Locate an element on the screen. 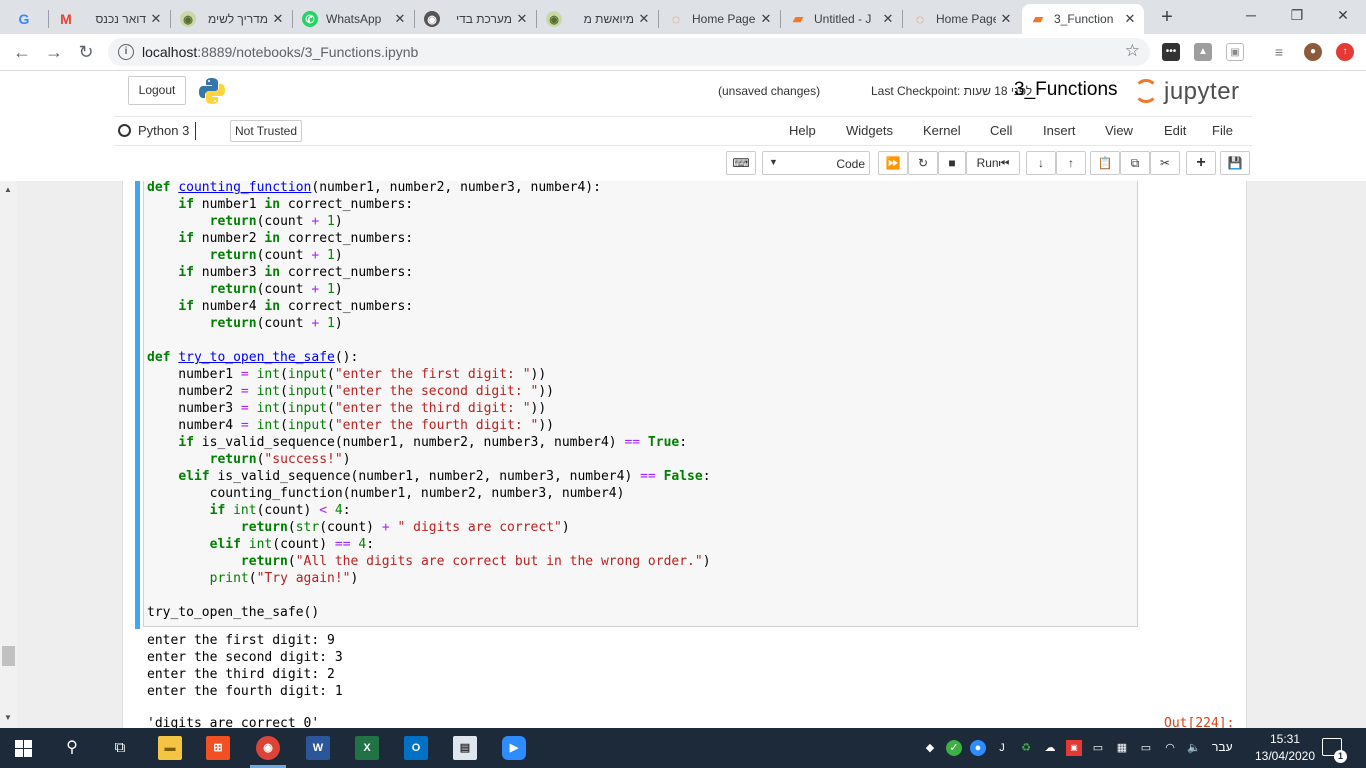  tab-home-page-1: ◌ Home Page ✕ is located at coordinates (720, 19).